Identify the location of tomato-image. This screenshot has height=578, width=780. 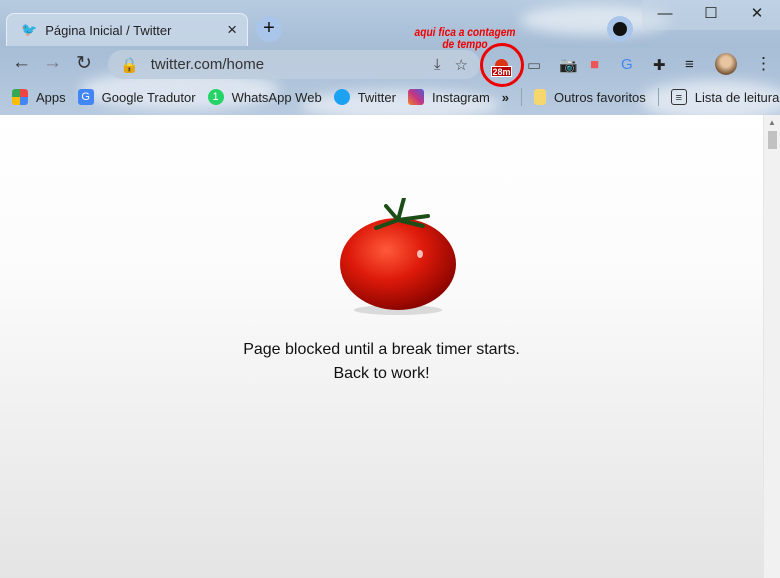
(398, 256).